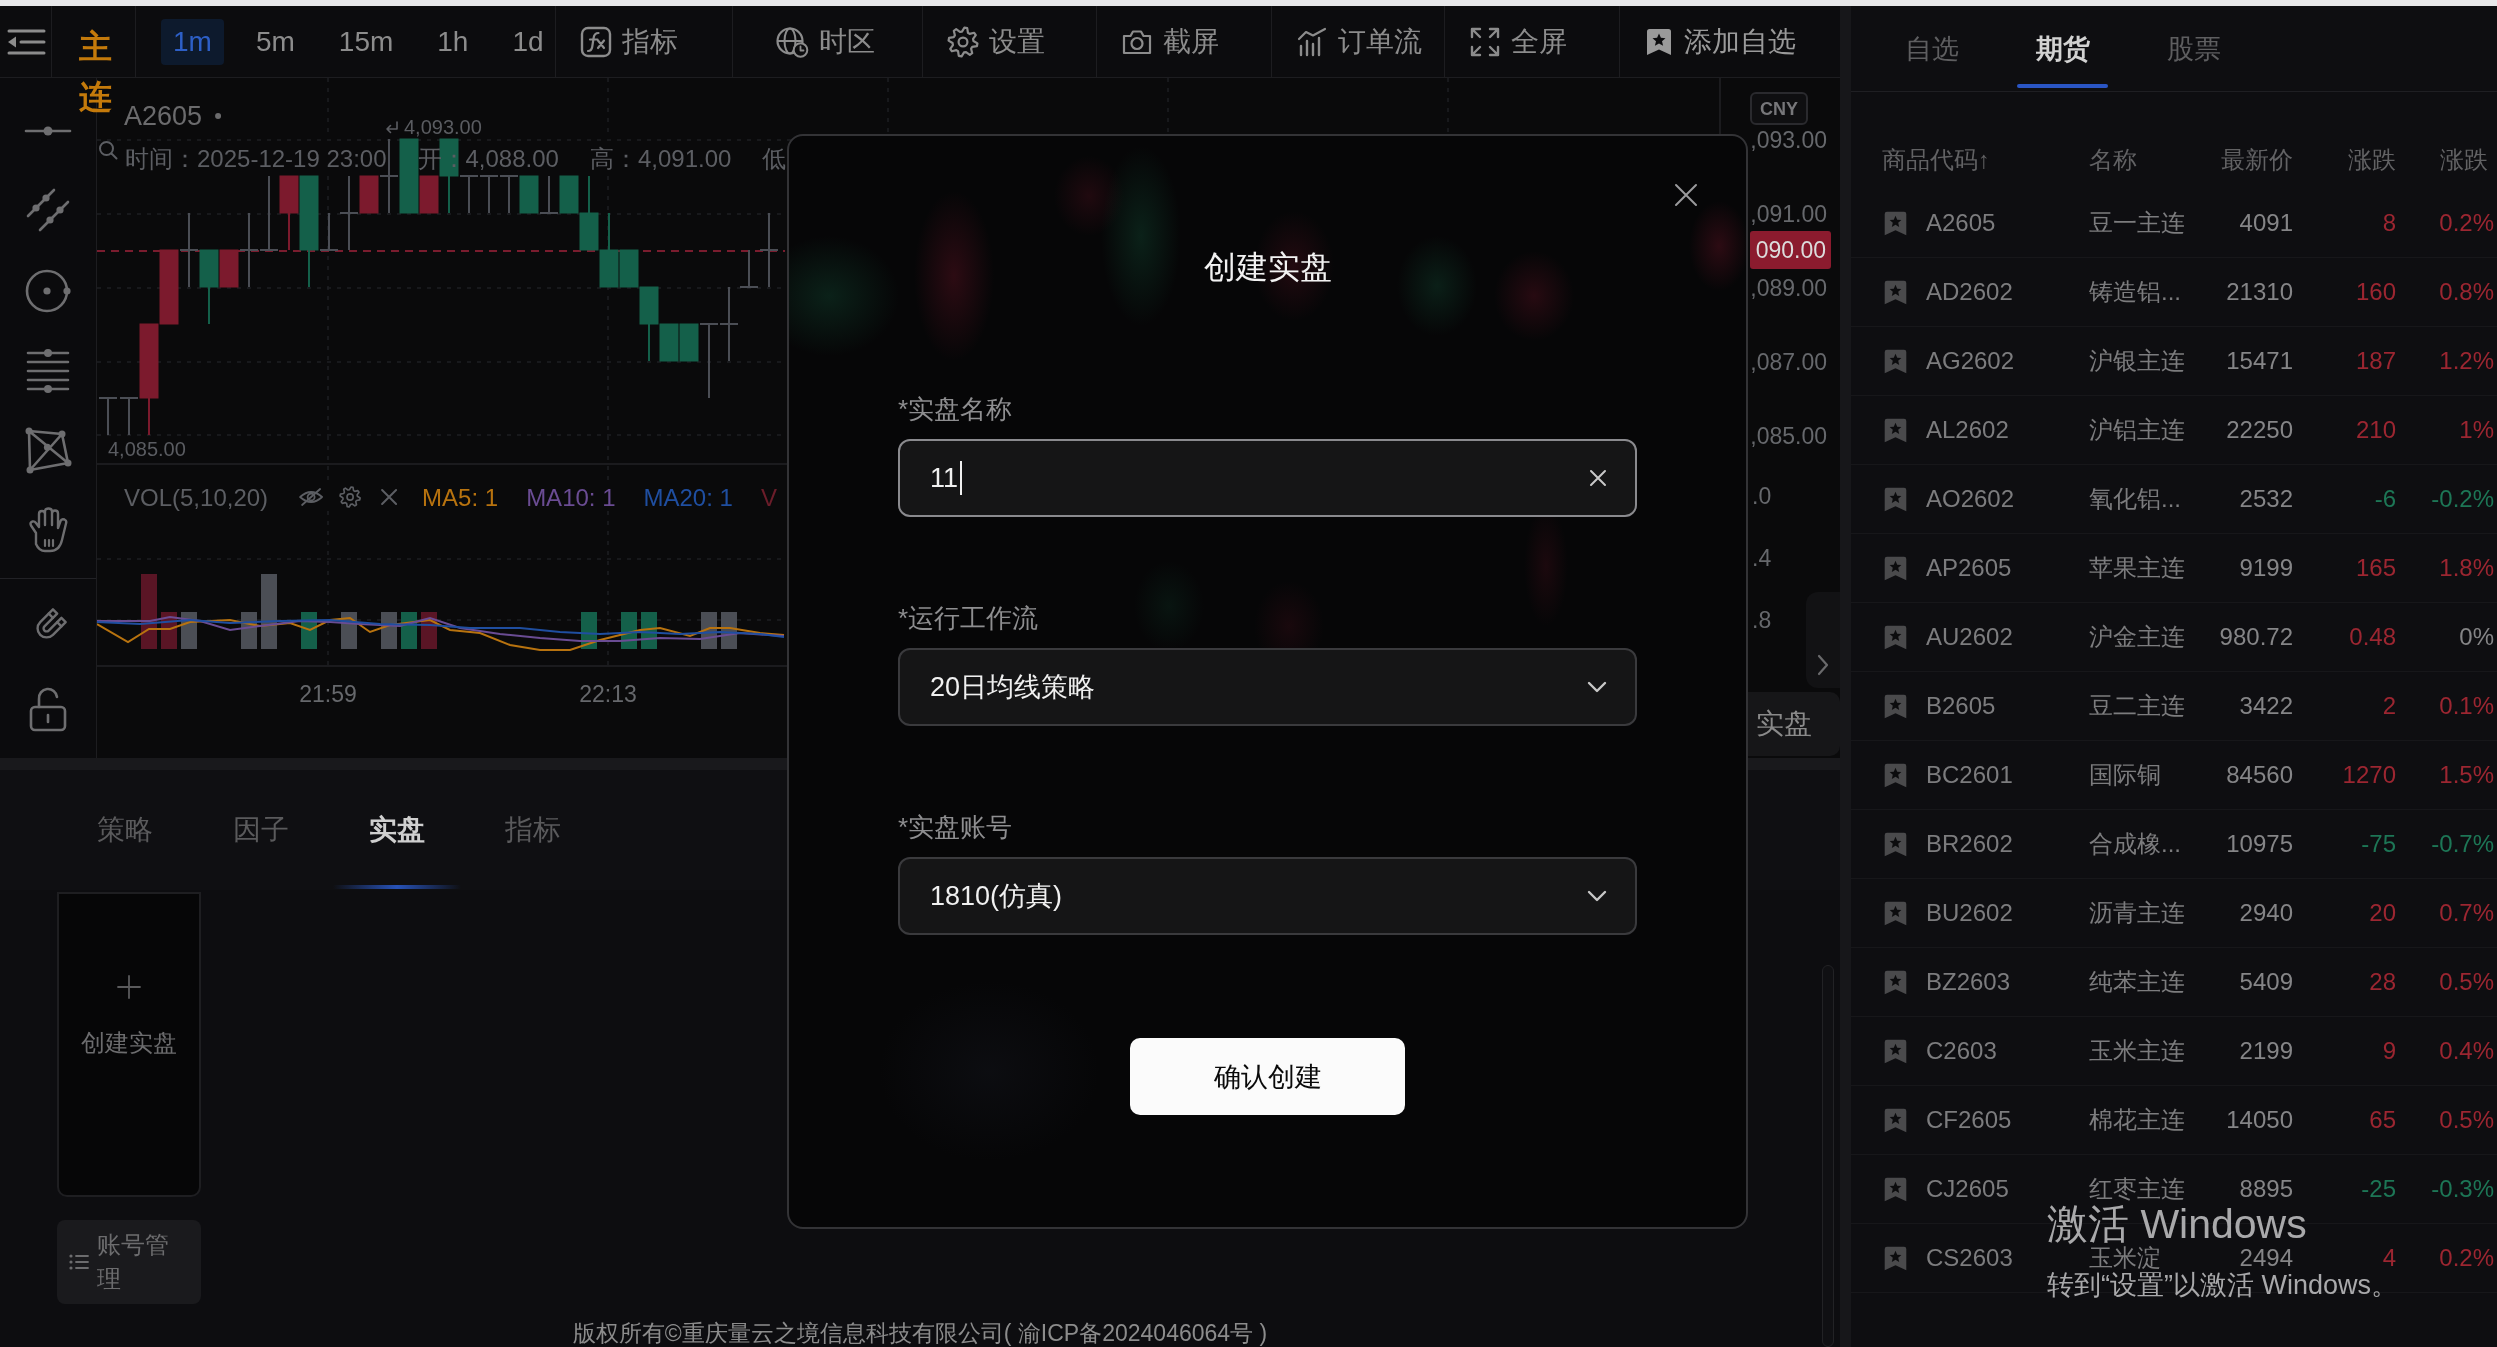 The height and width of the screenshot is (1347, 2497). I want to click on market-tab: 自选, so click(1931, 48).